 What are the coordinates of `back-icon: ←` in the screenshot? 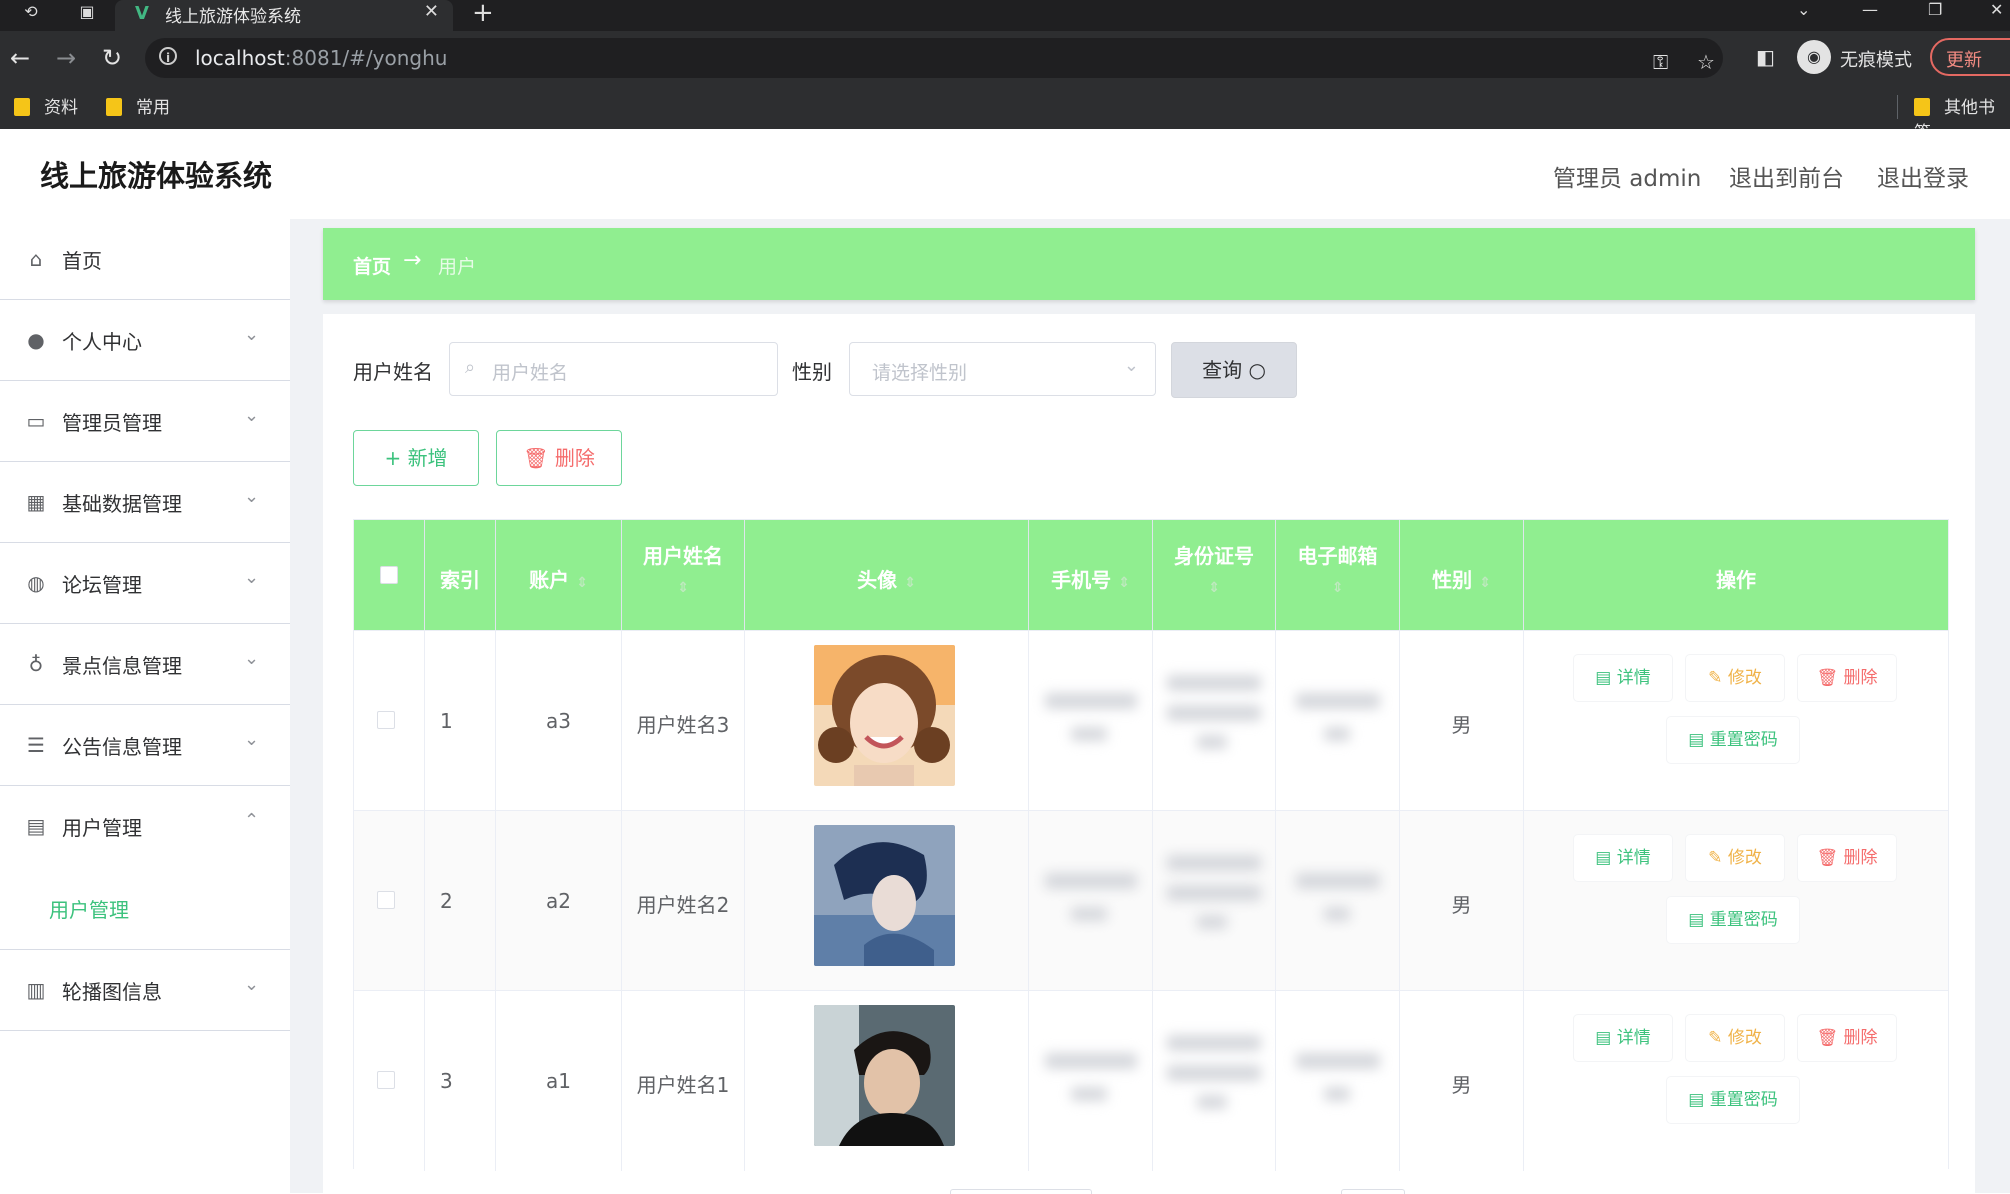 It's located at (20, 58).